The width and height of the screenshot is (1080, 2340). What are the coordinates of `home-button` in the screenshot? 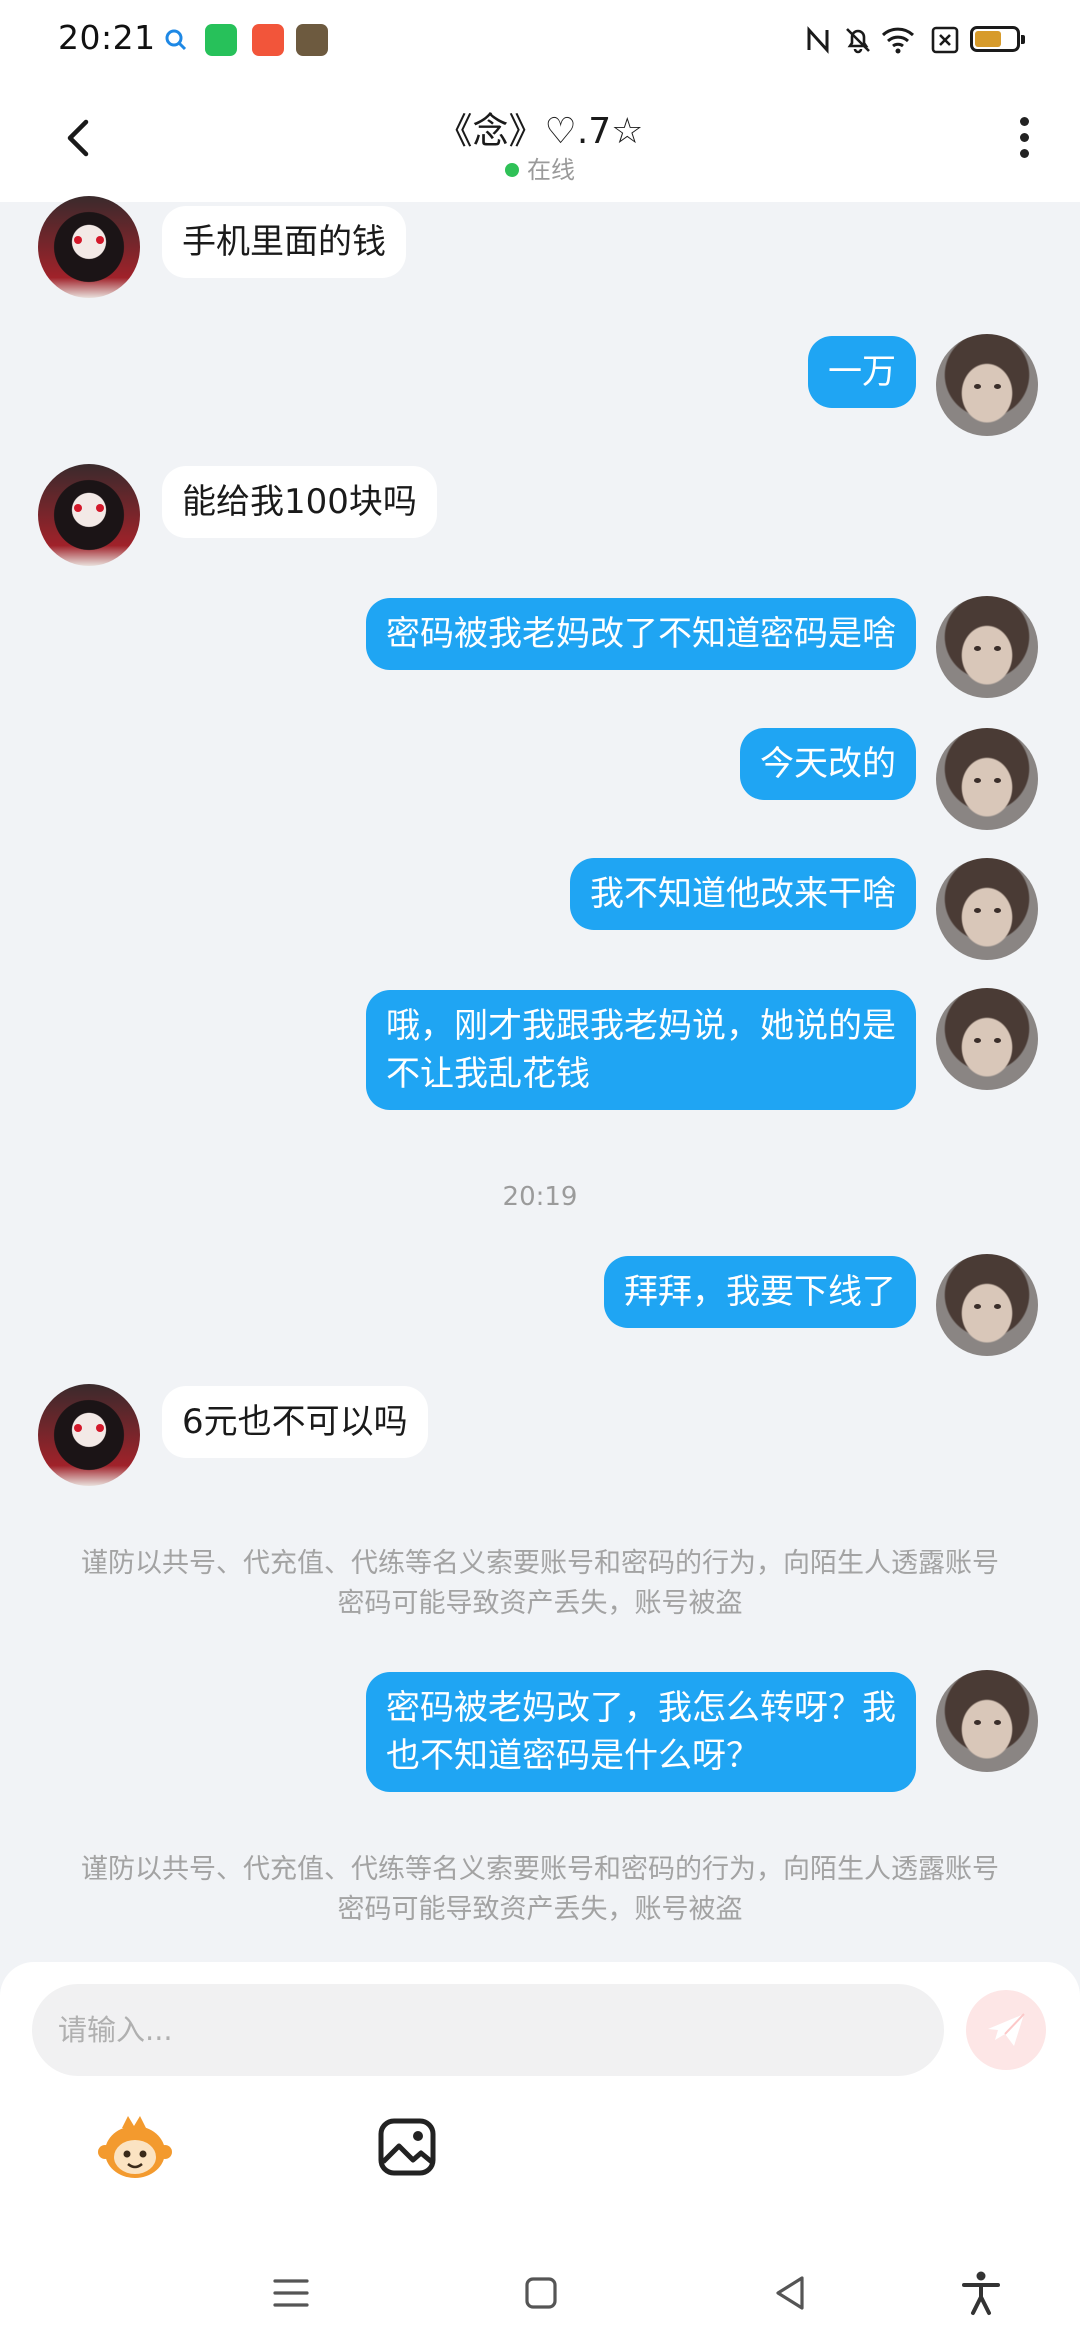 It's located at (541, 2293).